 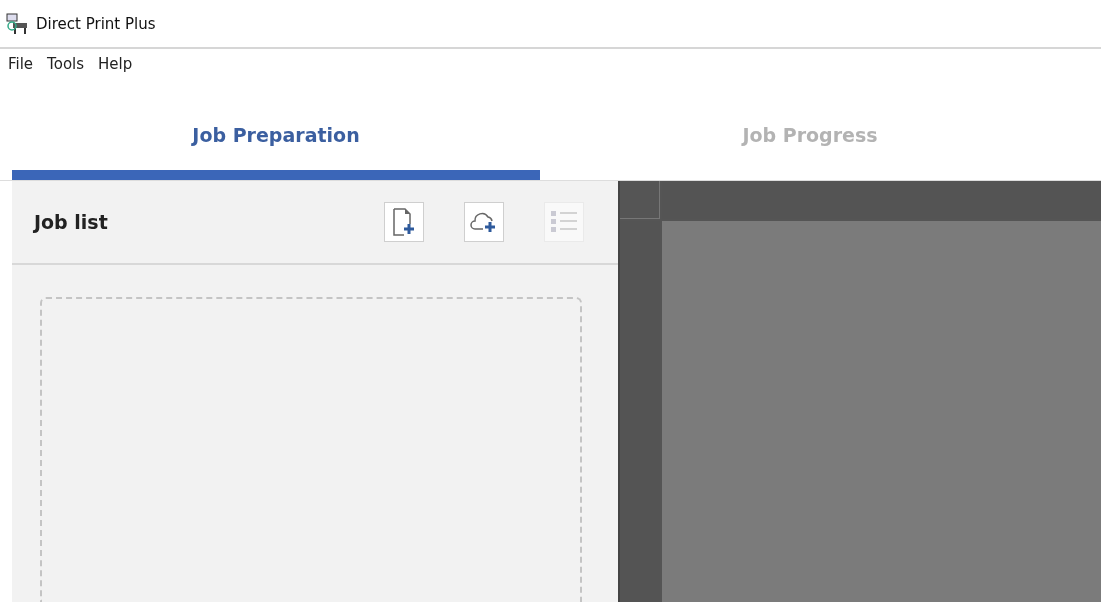 I want to click on menu-item: File, so click(x=21, y=64).